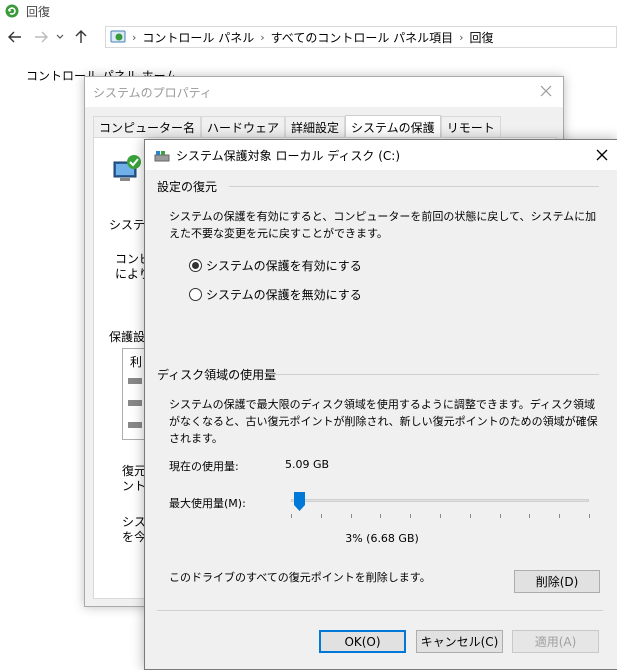 This screenshot has width=617, height=670. What do you see at coordinates (243, 126) in the screenshot?
I see `tab-hardware: ハードウェア` at bounding box center [243, 126].